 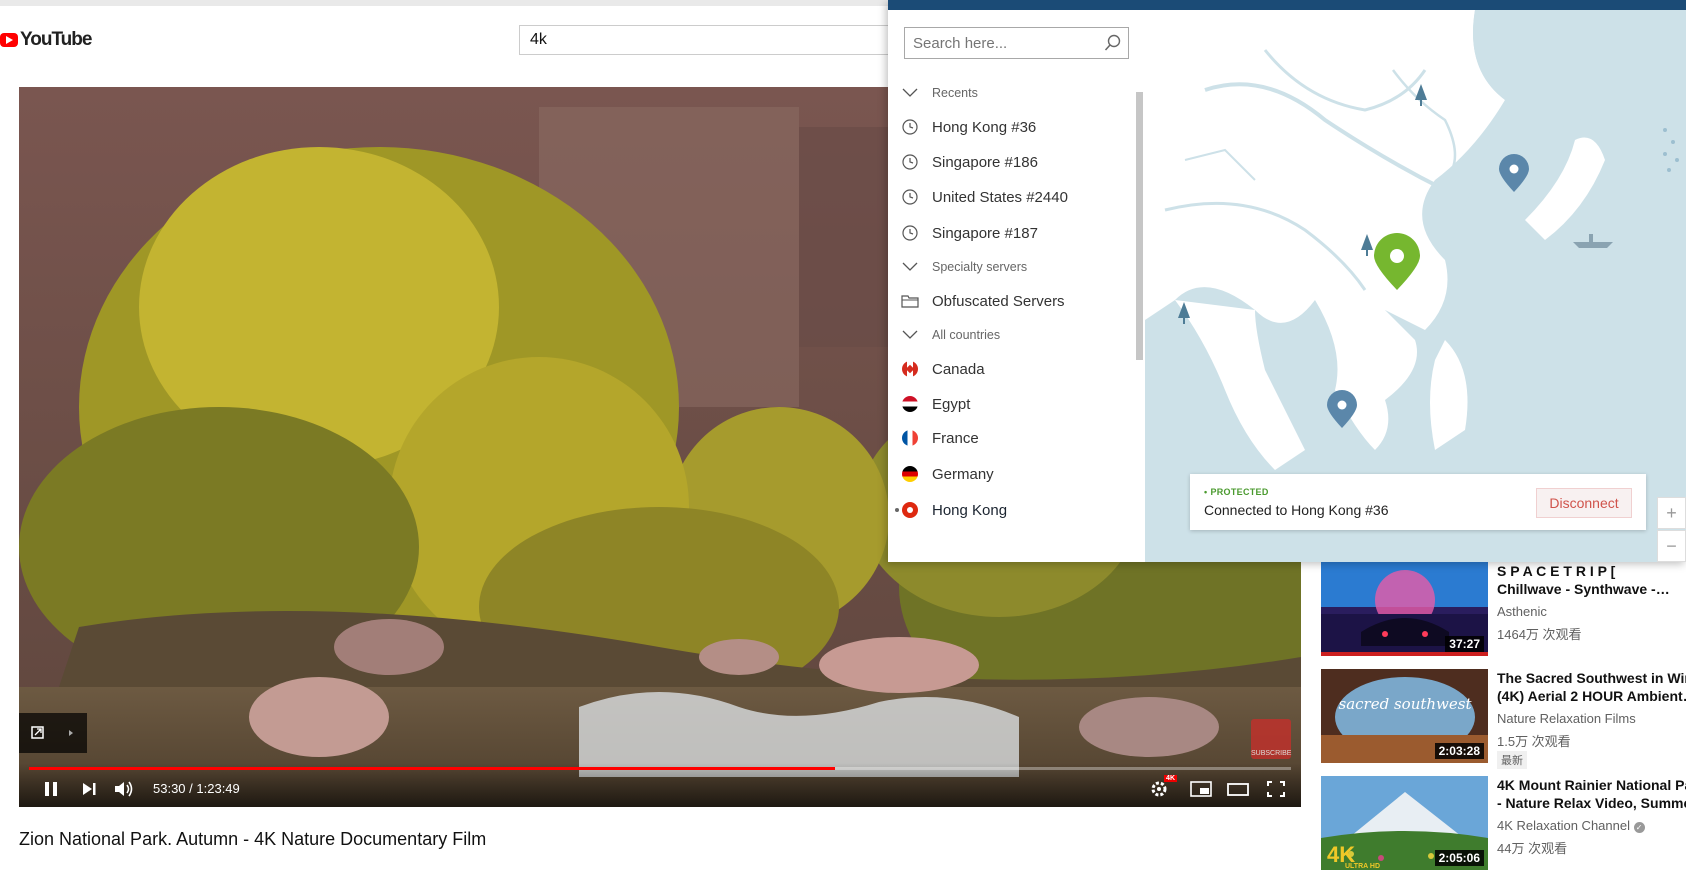 I want to click on vpn-search-box, so click(x=1016, y=43).